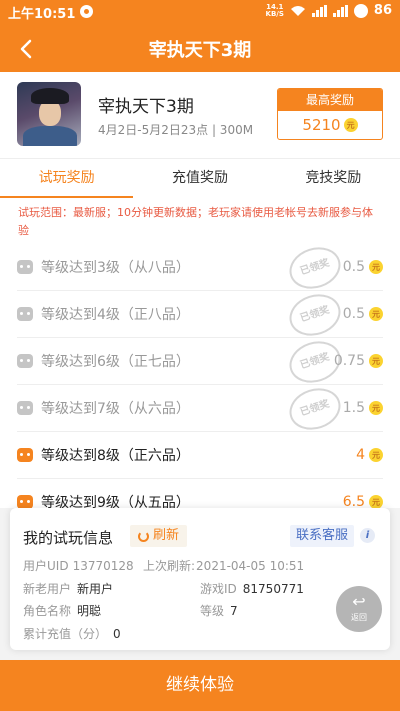  What do you see at coordinates (367, 535) in the screenshot?
I see `info-icon: i` at bounding box center [367, 535].